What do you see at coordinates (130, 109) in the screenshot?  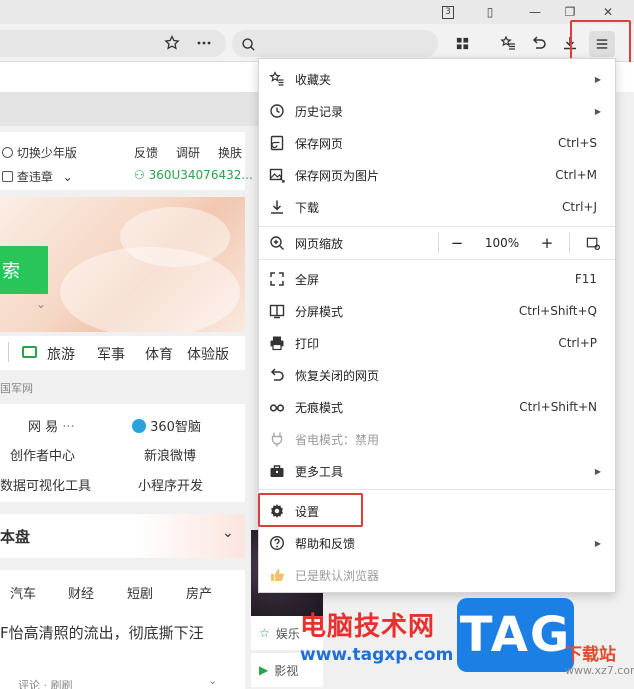 I see `page-banner-strip` at bounding box center [130, 109].